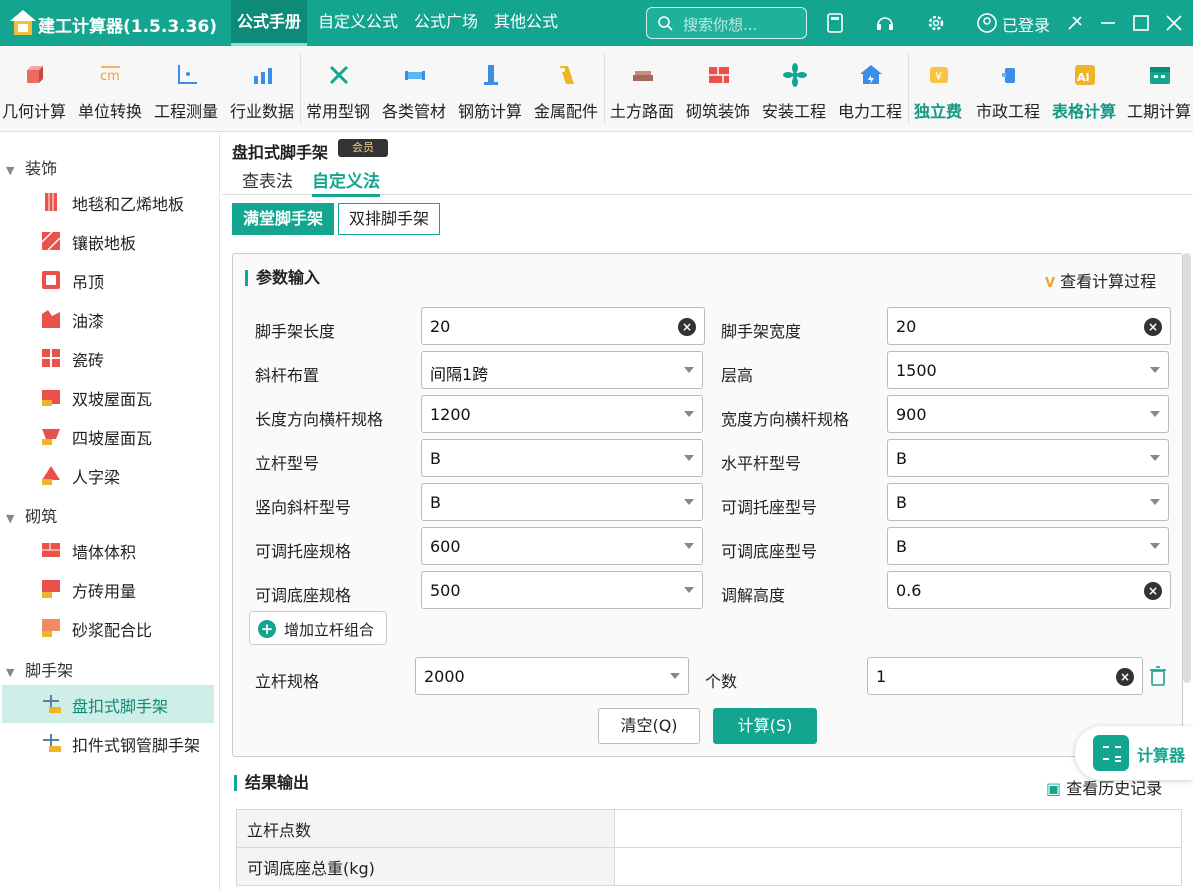  What do you see at coordinates (1028, 370) in the screenshot?
I see `floor-height-select: 1500` at bounding box center [1028, 370].